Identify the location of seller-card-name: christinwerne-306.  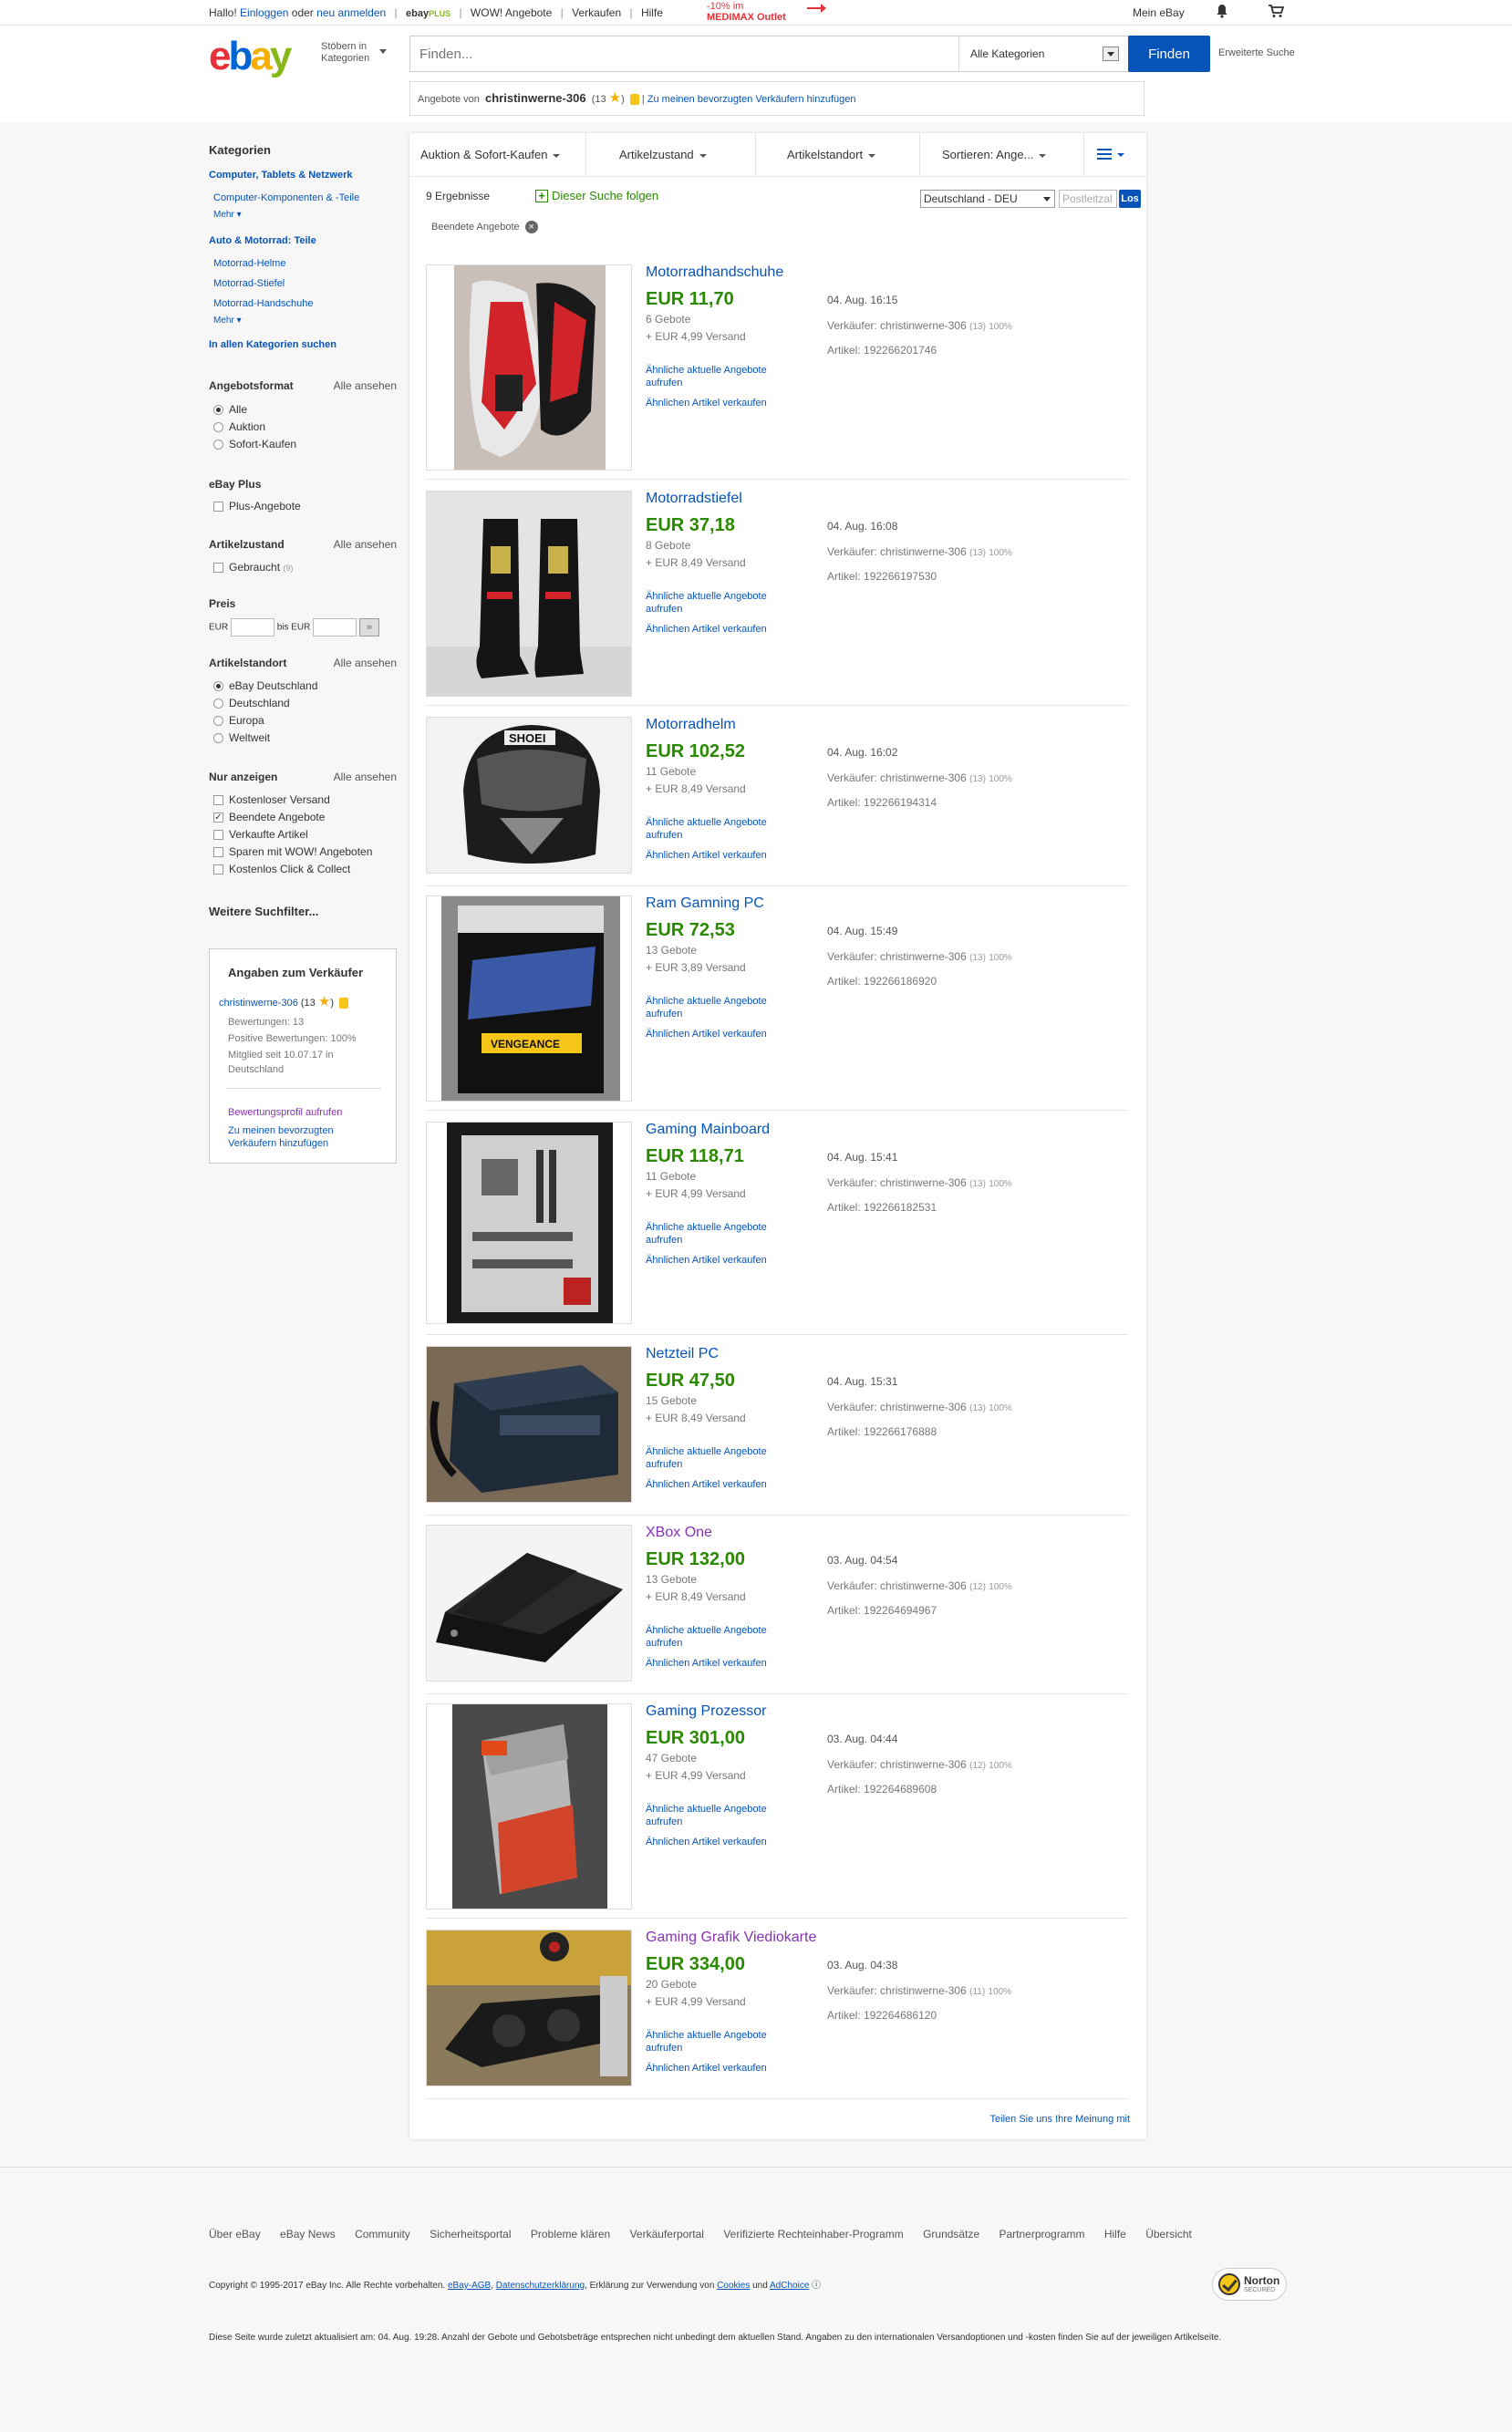
(258, 1003).